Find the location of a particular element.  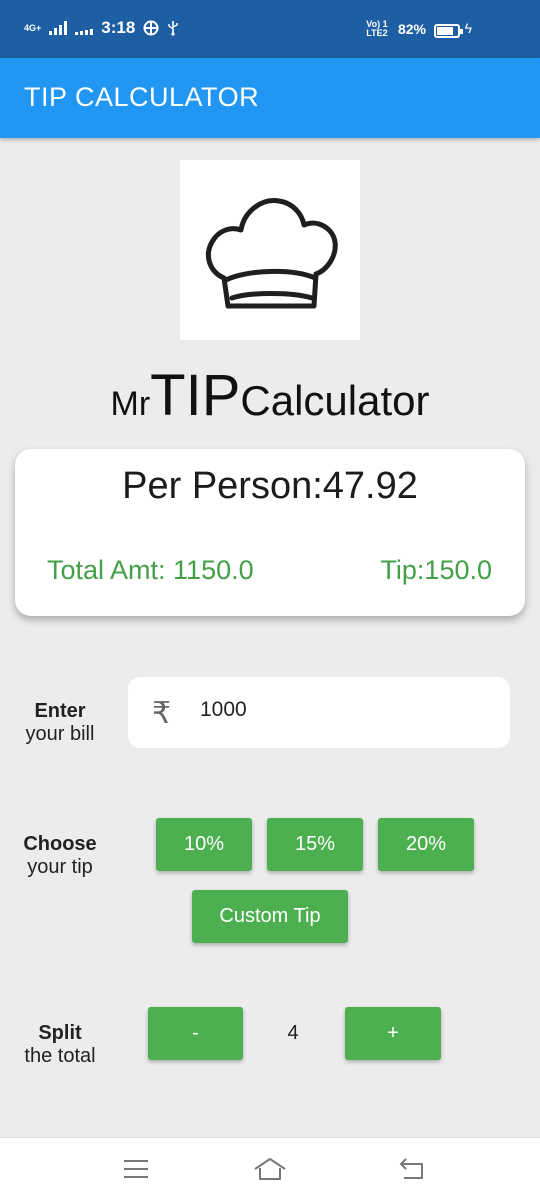

tip-label: Choose your tip is located at coordinates (60, 856).